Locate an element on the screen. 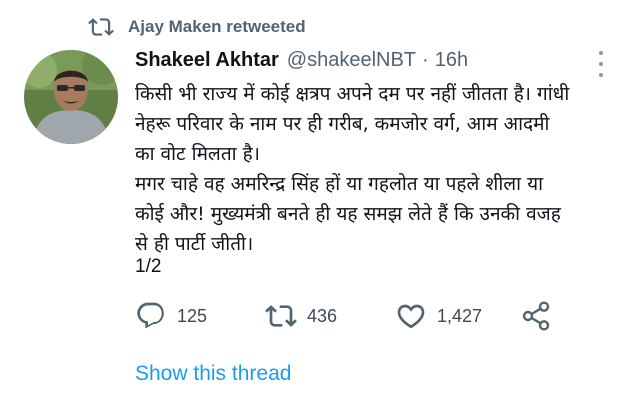  like-count: 1,427 is located at coordinates (460, 315).